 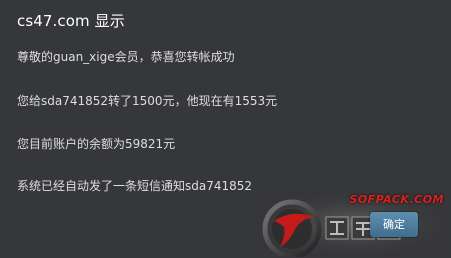 I want to click on ok-button: 确定, so click(x=394, y=224).